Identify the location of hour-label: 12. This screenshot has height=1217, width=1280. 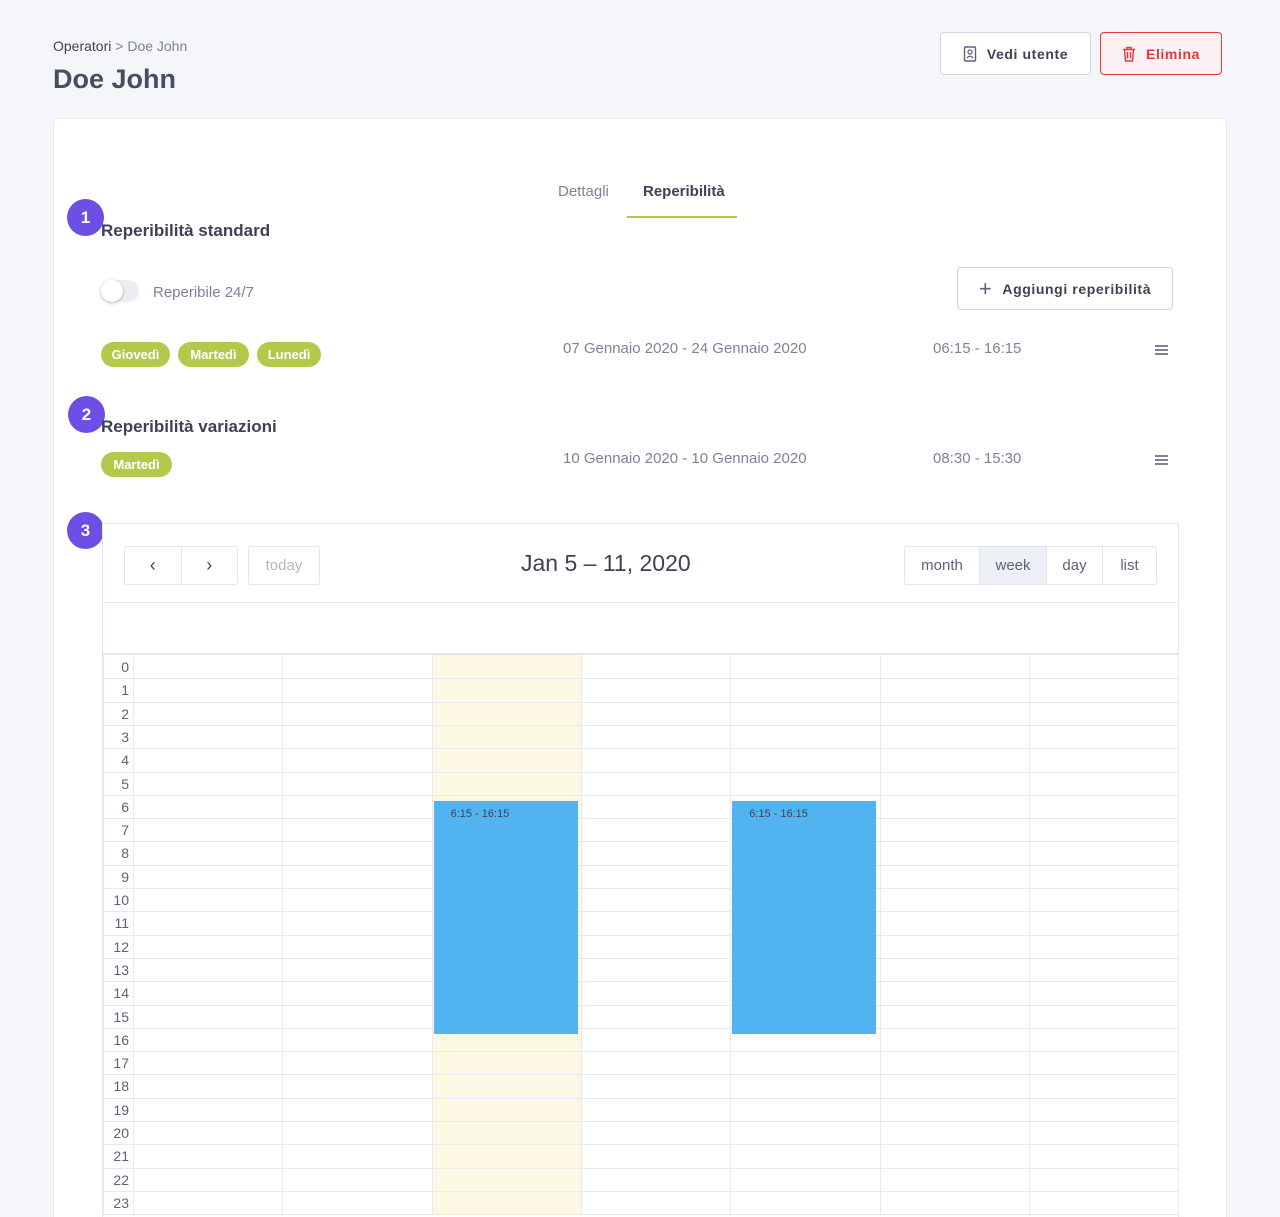
(121, 946).